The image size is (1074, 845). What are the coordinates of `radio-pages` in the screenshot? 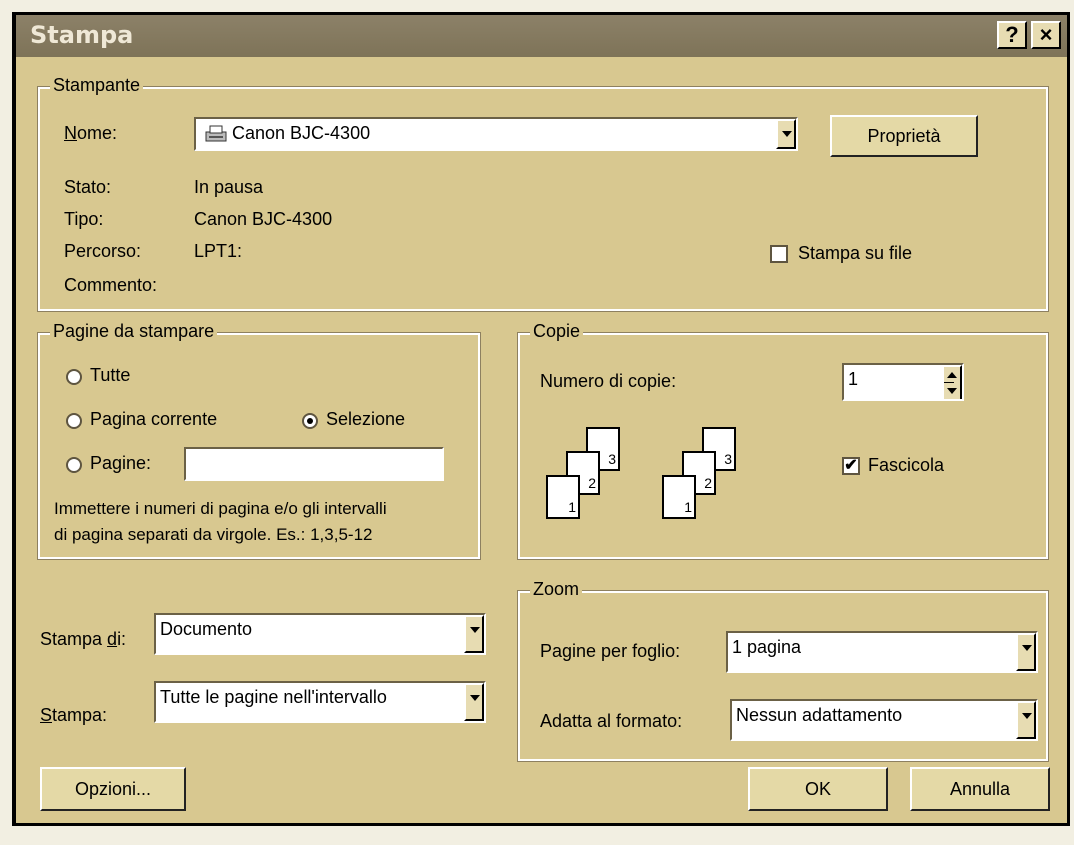 It's located at (74, 465).